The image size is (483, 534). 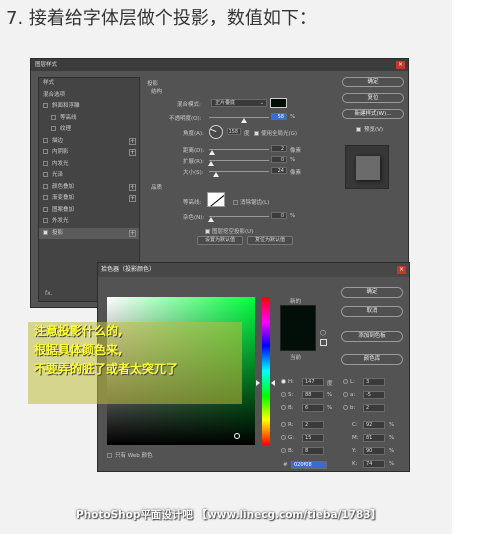 What do you see at coordinates (89, 199) in the screenshot?
I see `sidebar-item: 渐变叠加 +` at bounding box center [89, 199].